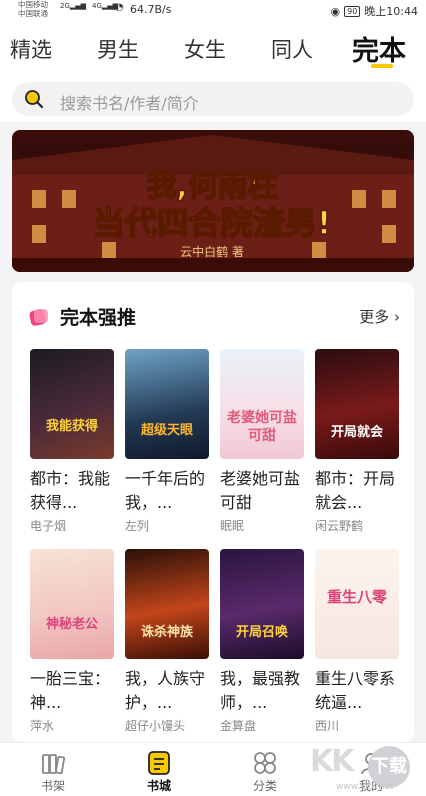 The height and width of the screenshot is (796, 426). I want to click on bookshelf-icon, so click(54, 764).